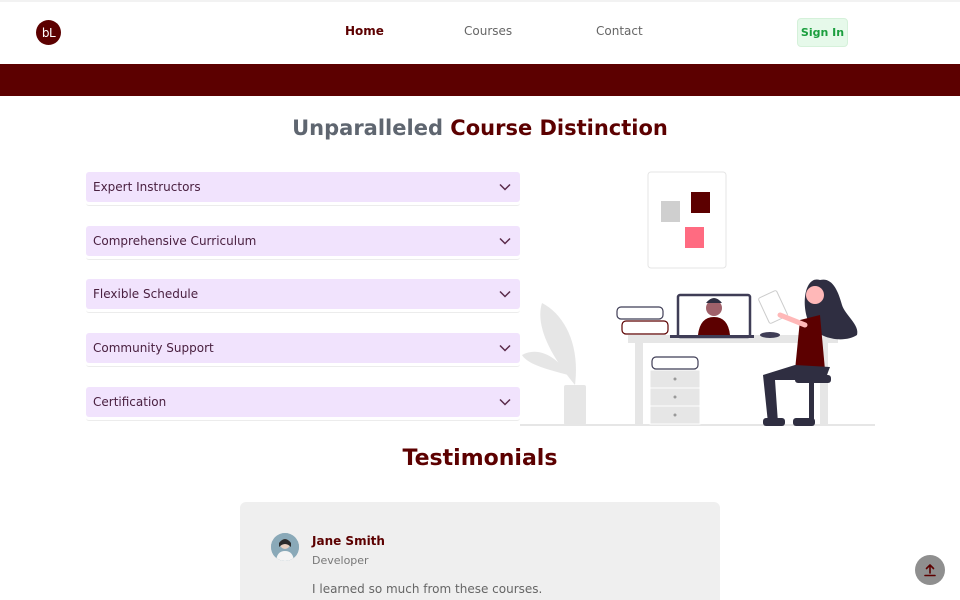 The height and width of the screenshot is (600, 960). What do you see at coordinates (175, 241) in the screenshot?
I see `accordion-label: Comprehensive Curriculum` at bounding box center [175, 241].